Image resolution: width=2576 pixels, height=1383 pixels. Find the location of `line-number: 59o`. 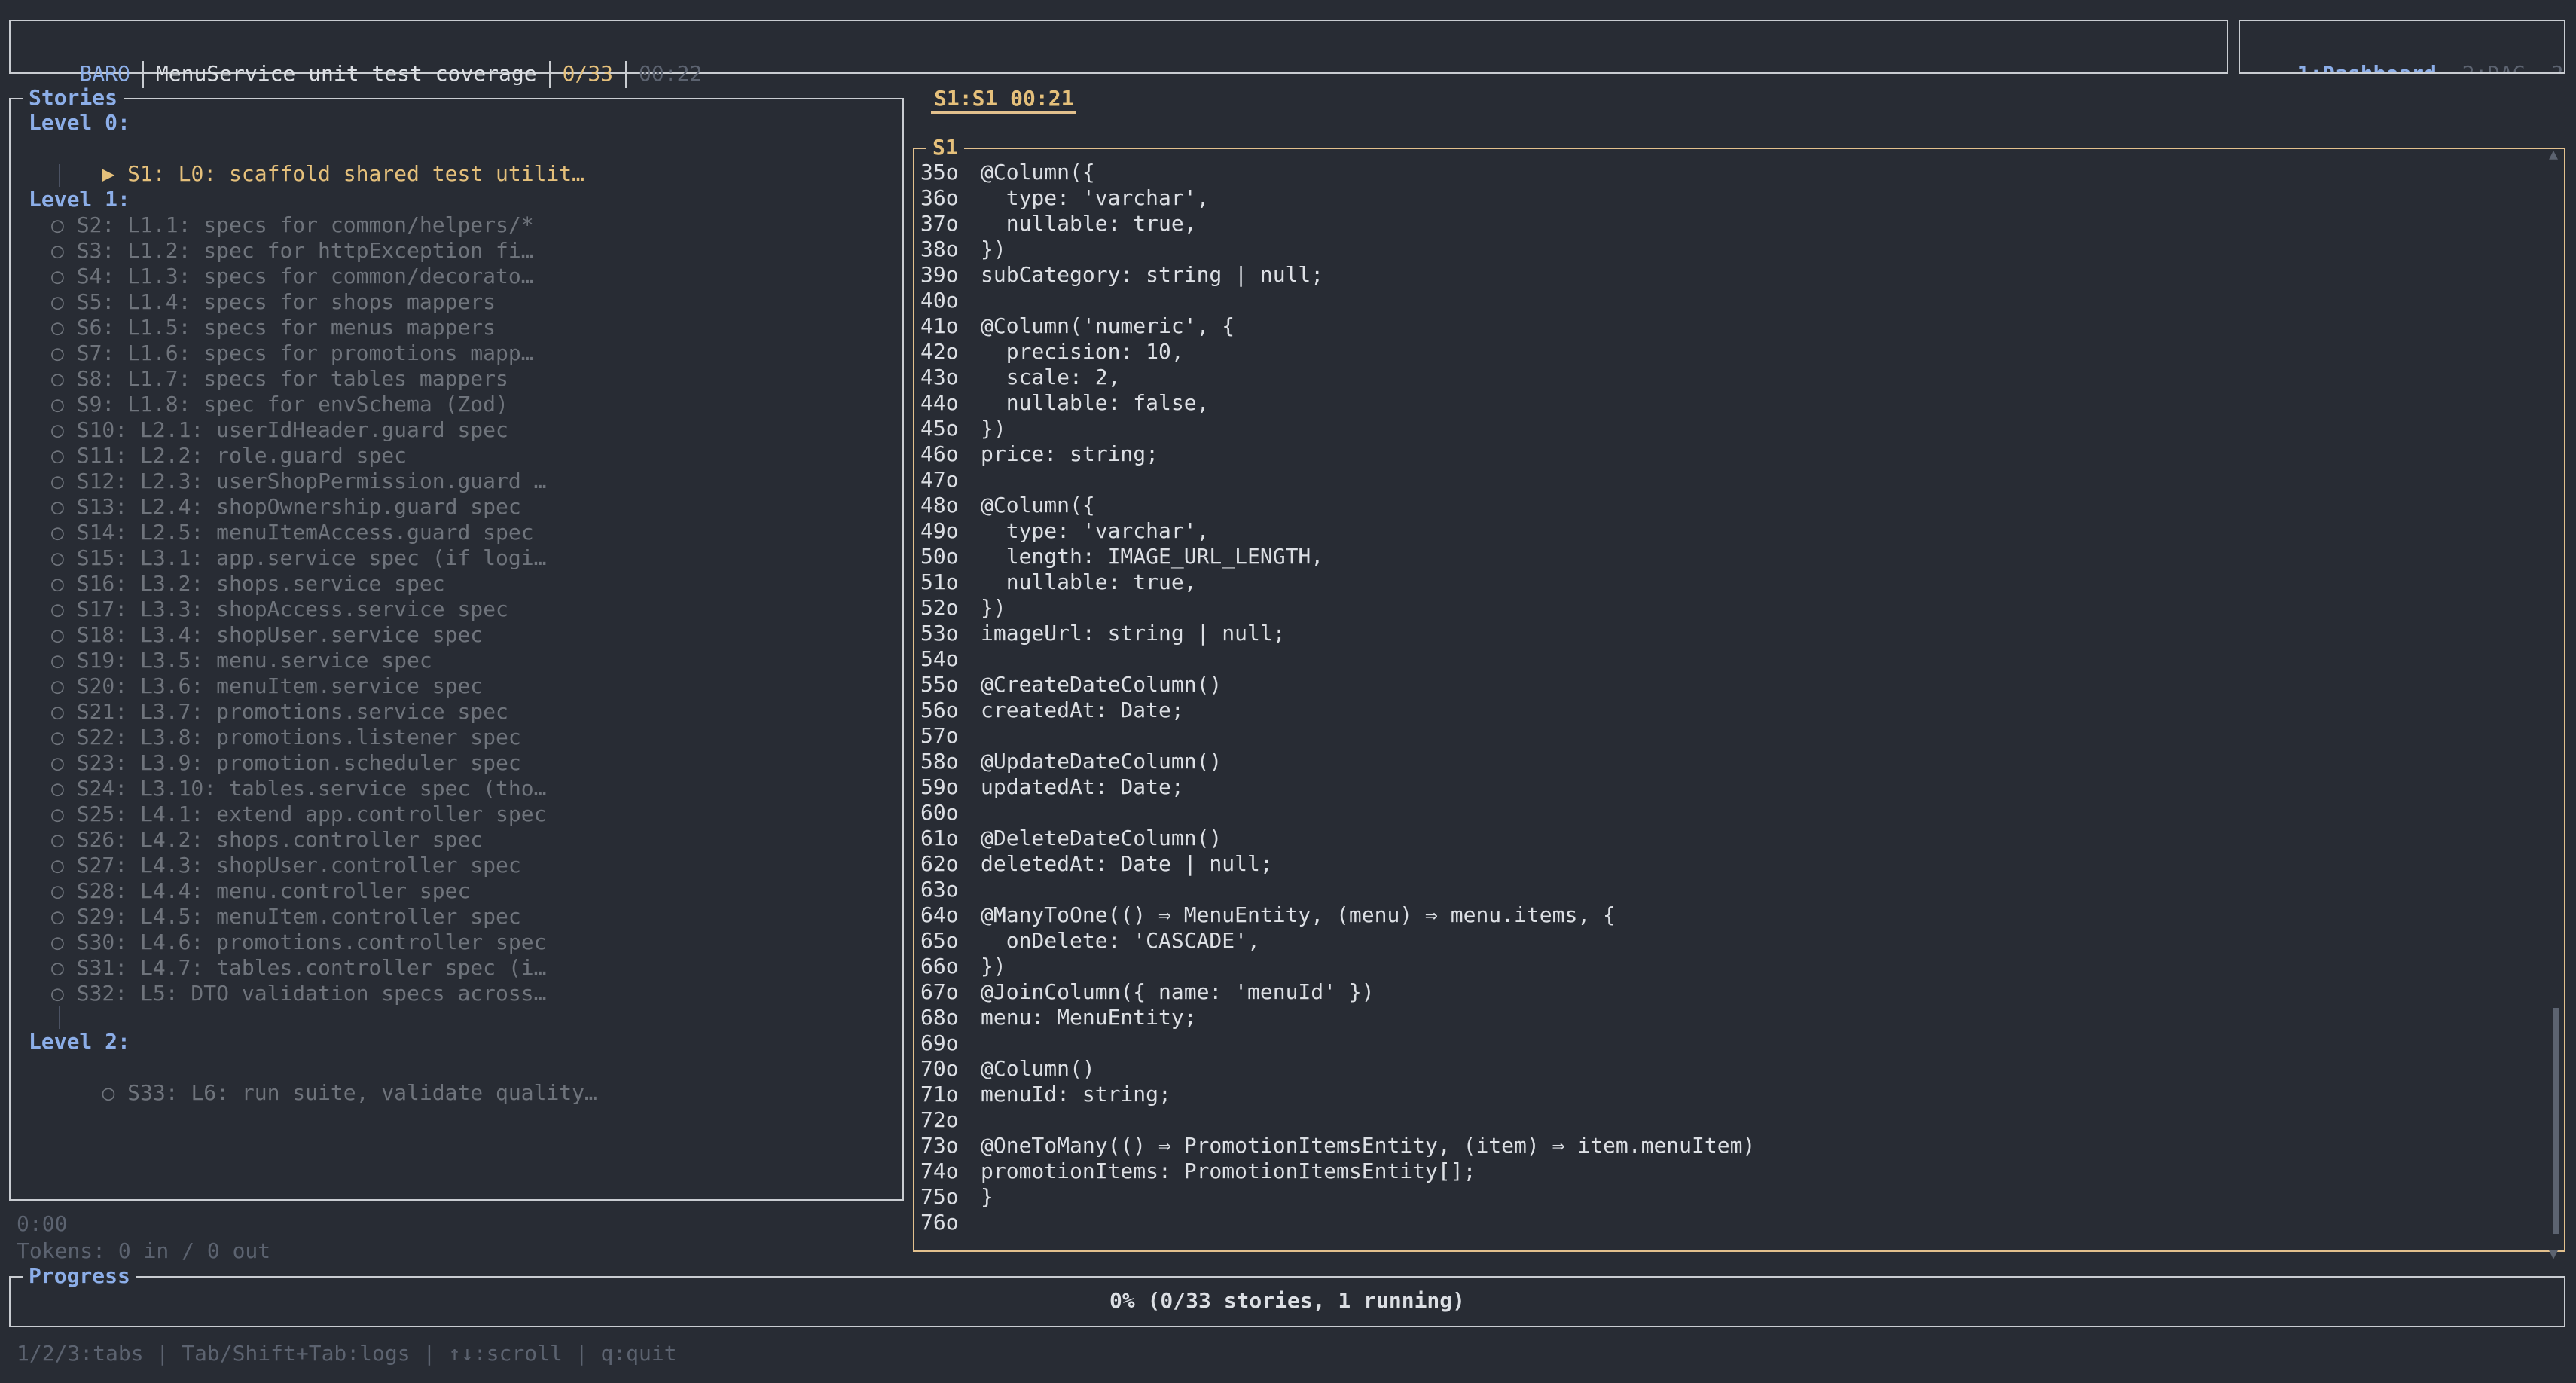

line-number: 59o is located at coordinates (940, 786).